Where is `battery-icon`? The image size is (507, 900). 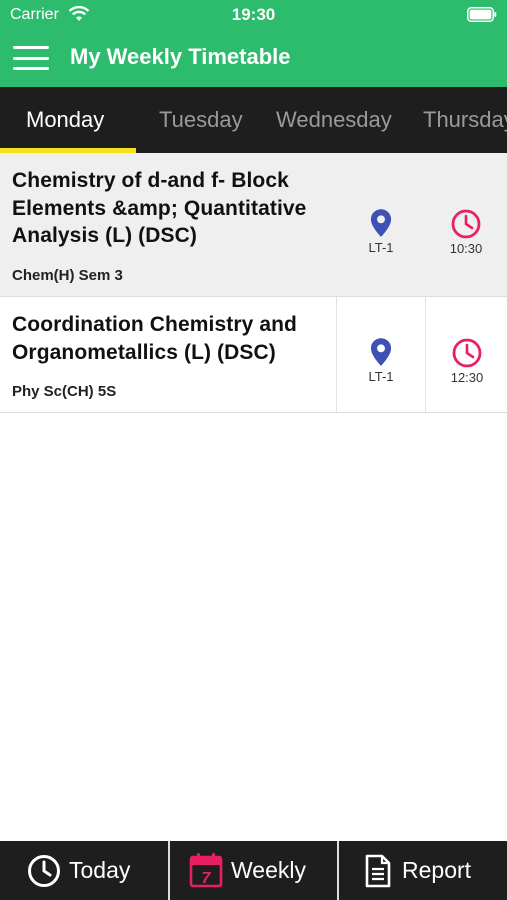
battery-icon is located at coordinates (482, 14).